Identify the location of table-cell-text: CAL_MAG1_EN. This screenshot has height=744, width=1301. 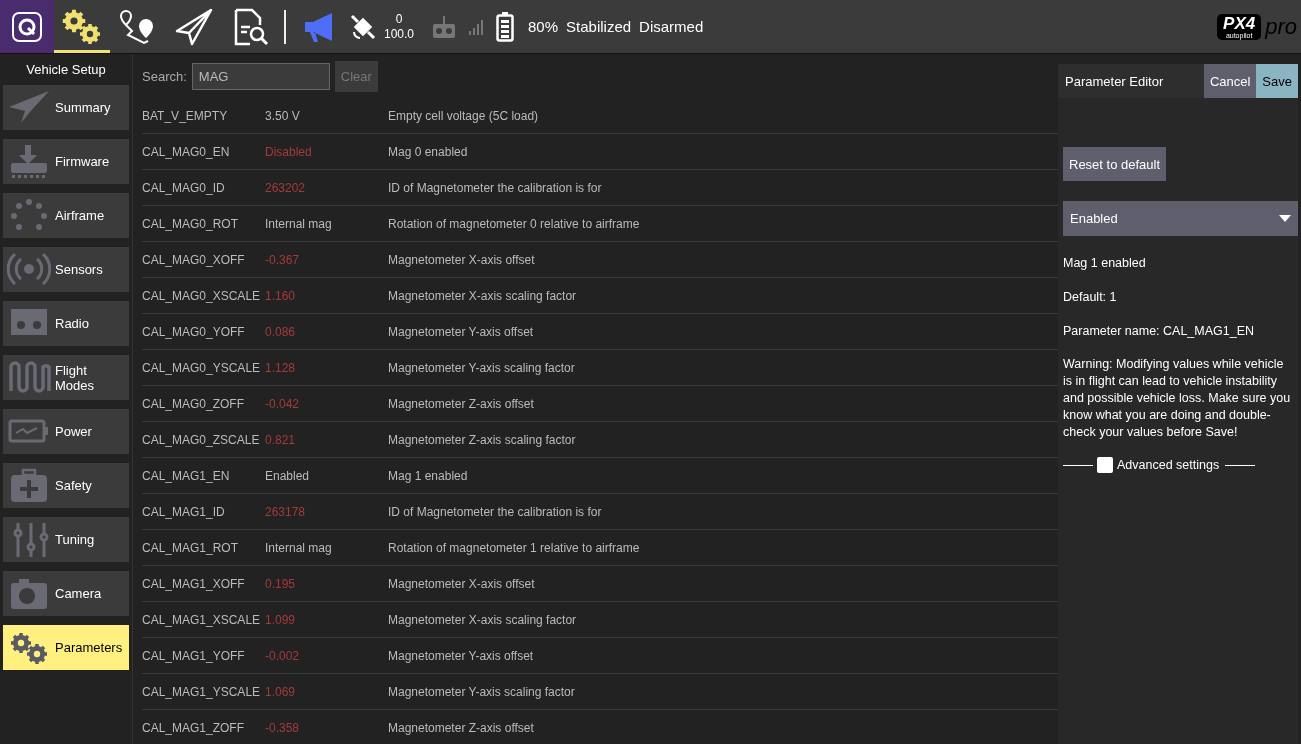
(186, 475).